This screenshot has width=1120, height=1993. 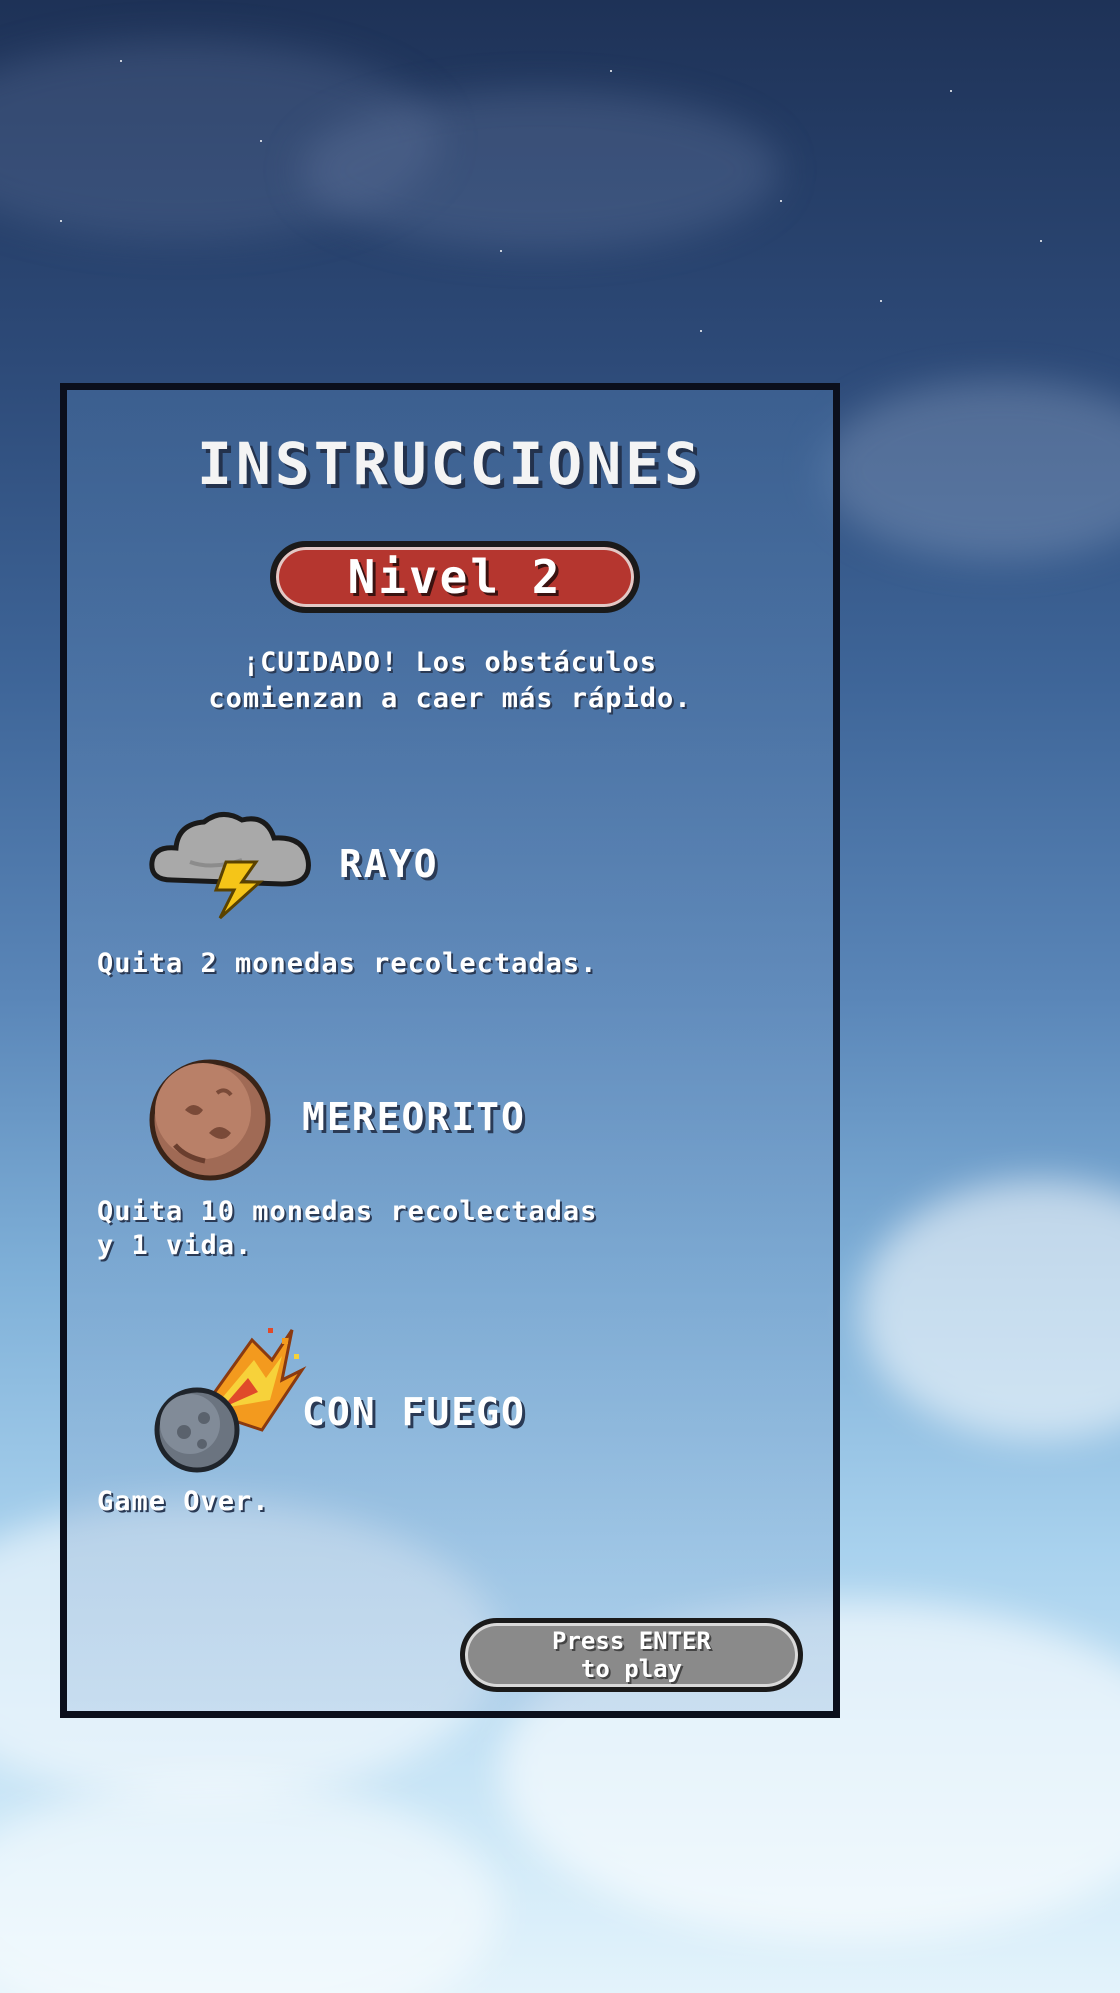 I want to click on item-desc-rayo: Quita 2 monedas recolectadas., so click(x=455, y=964).